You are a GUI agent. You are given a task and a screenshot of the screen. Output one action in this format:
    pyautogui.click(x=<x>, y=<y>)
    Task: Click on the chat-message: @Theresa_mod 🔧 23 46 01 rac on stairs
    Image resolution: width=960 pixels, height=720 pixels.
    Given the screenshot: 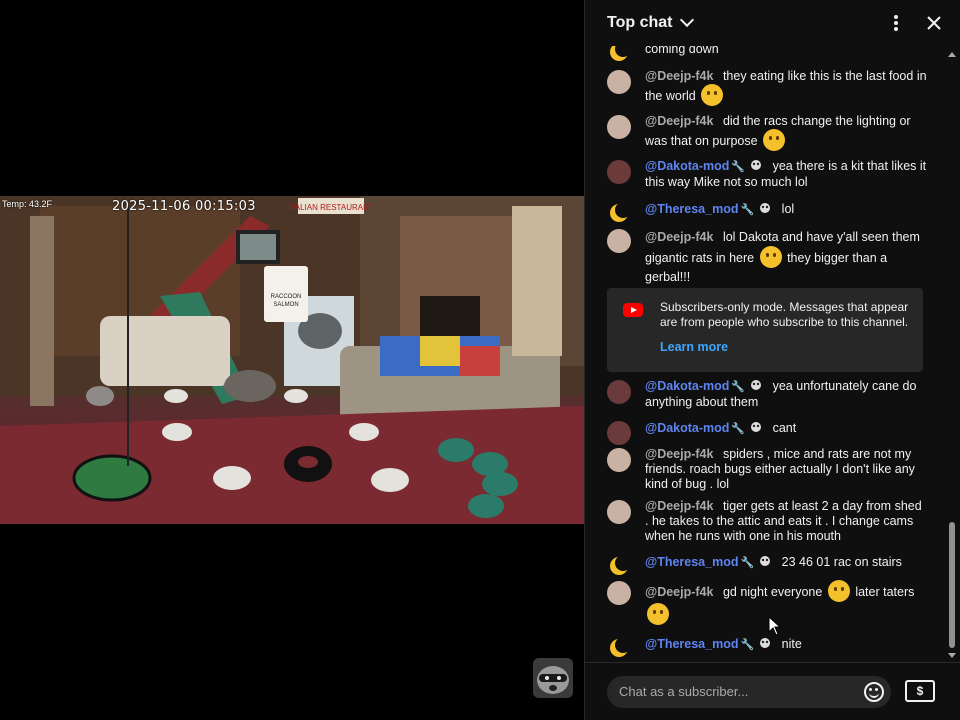 What is the action you would take?
    pyautogui.click(x=767, y=566)
    